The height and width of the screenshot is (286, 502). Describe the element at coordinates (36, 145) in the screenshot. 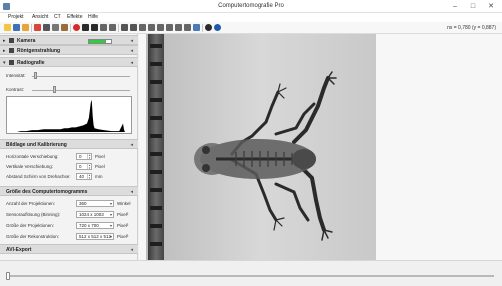

I see `section-label: Bildlage und Kalibrierung` at that location.